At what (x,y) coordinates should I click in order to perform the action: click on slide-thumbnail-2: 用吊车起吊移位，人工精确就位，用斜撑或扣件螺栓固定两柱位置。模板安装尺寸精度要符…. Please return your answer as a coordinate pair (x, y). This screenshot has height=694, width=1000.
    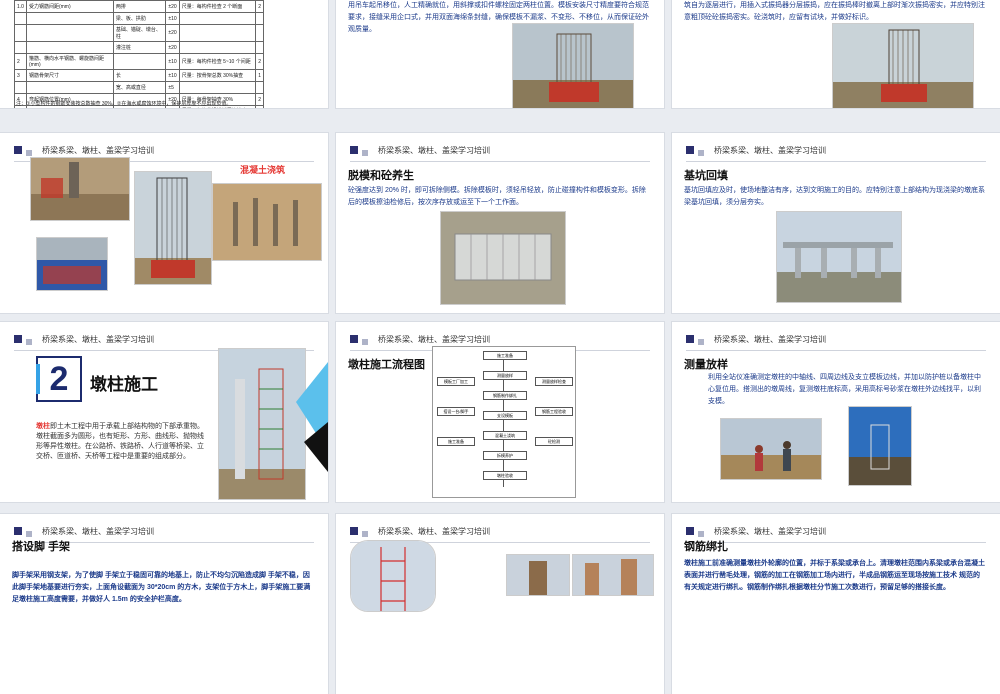
    Looking at the image, I should click on (500, 54).